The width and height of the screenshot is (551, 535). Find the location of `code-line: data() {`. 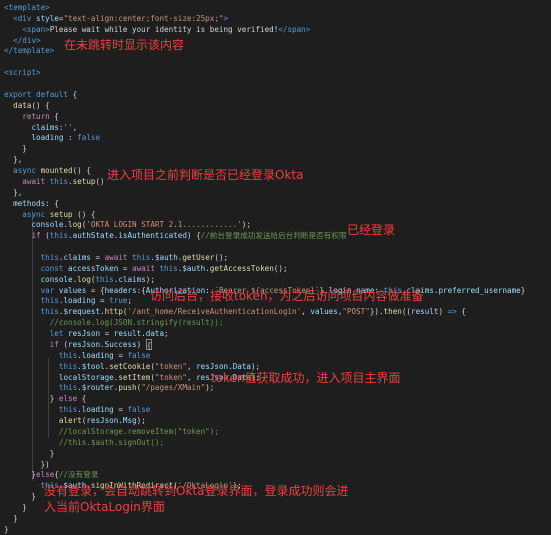

code-line: data() { is located at coordinates (27, 105).